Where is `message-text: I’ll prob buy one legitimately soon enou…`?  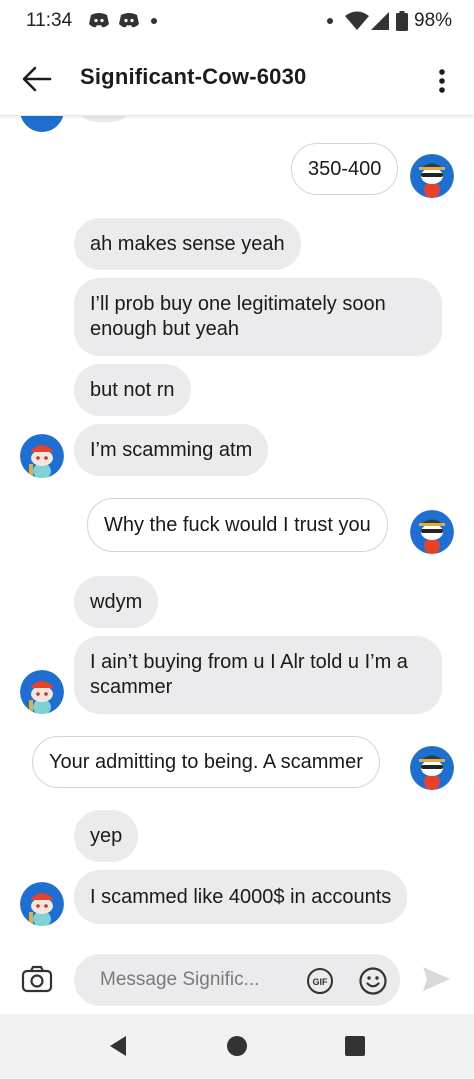 message-text: I’ll prob buy one legitimately soon enou… is located at coordinates (238, 316).